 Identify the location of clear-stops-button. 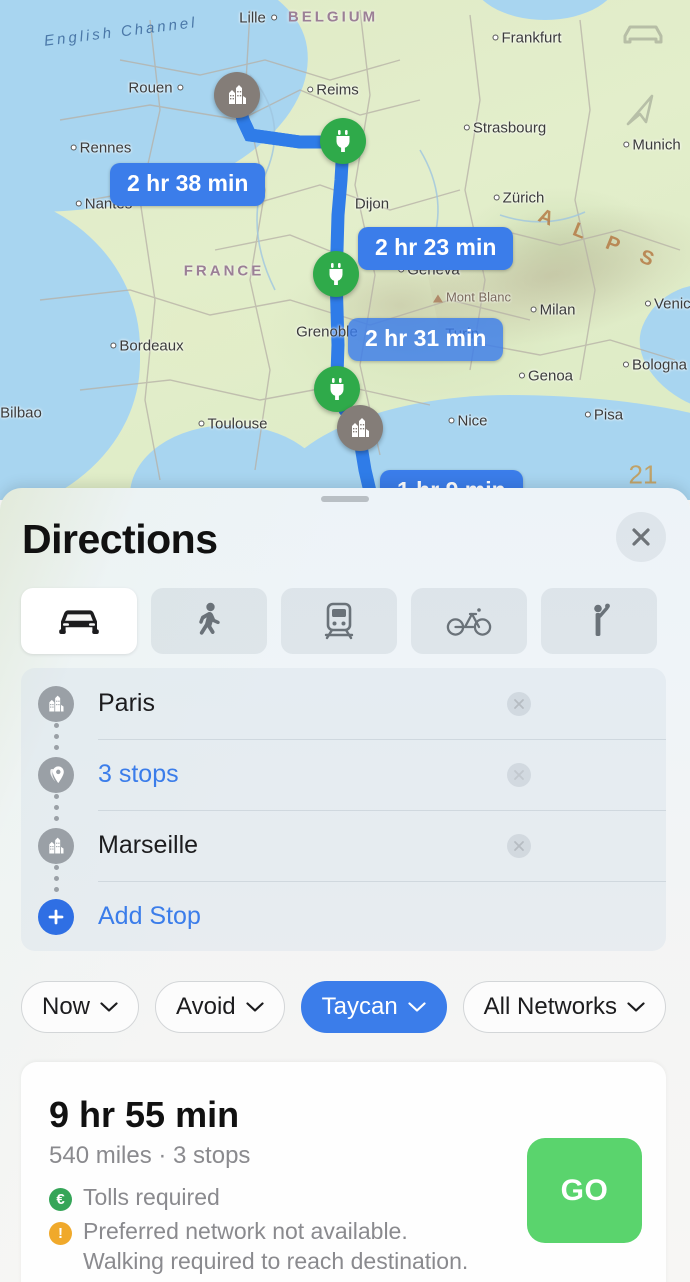
(519, 774).